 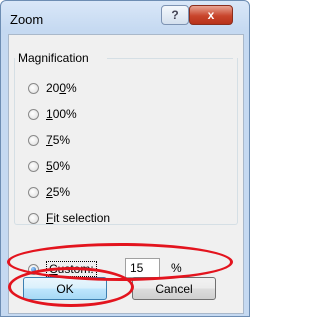 What do you see at coordinates (58, 192) in the screenshot?
I see `radio-label-25: 25%` at bounding box center [58, 192].